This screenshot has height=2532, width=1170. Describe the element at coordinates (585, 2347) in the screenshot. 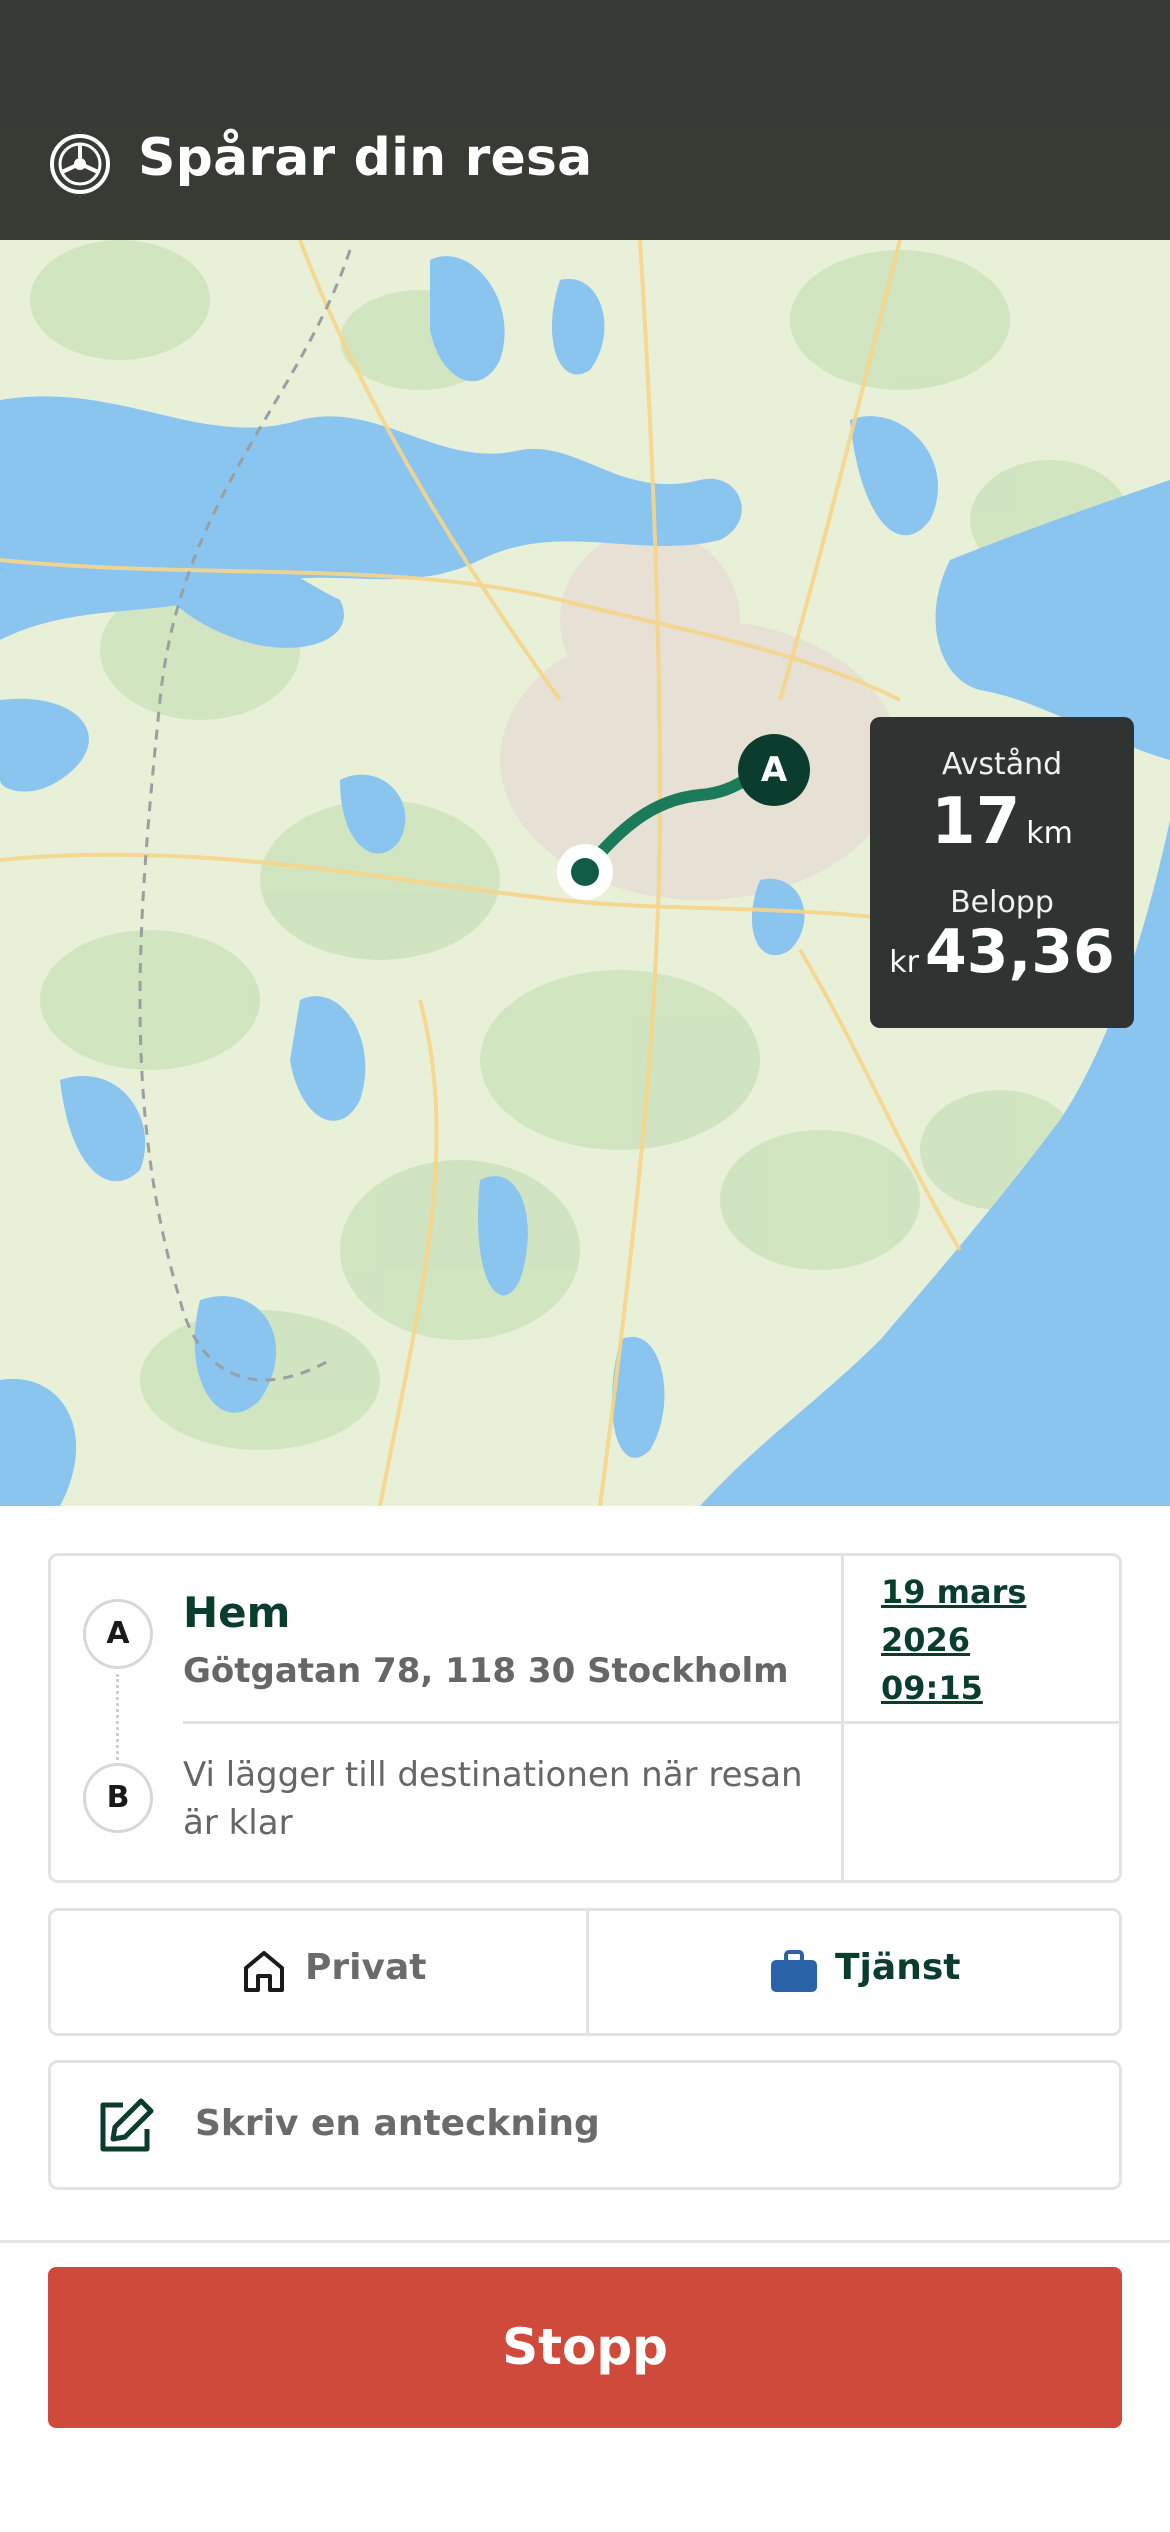

I see `stop-tracking-button: Stopp` at that location.